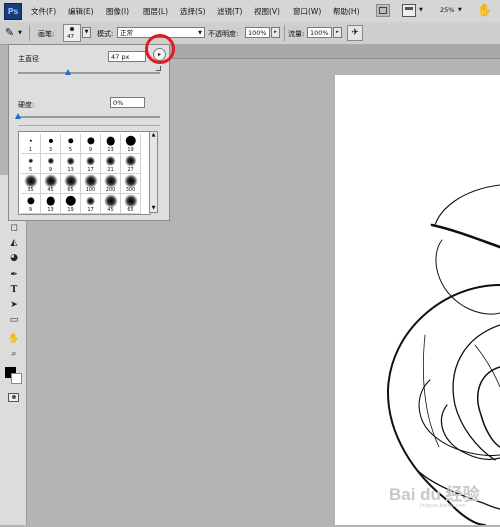 The image size is (500, 527). What do you see at coordinates (447, 10) in the screenshot?
I see `zoom-level: 25%` at bounding box center [447, 10].